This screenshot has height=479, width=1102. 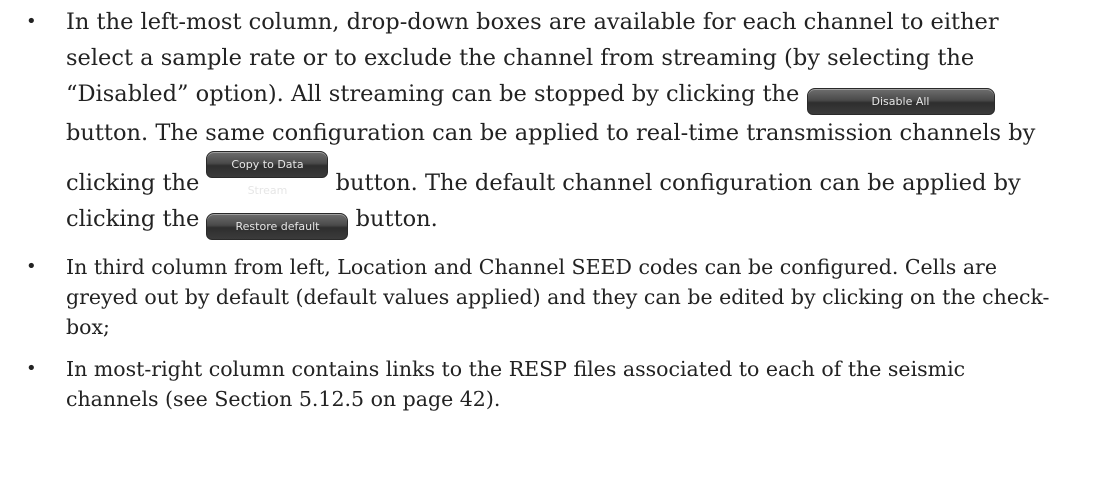 What do you see at coordinates (900, 101) in the screenshot?
I see `disable-all-button: Disable All` at bounding box center [900, 101].